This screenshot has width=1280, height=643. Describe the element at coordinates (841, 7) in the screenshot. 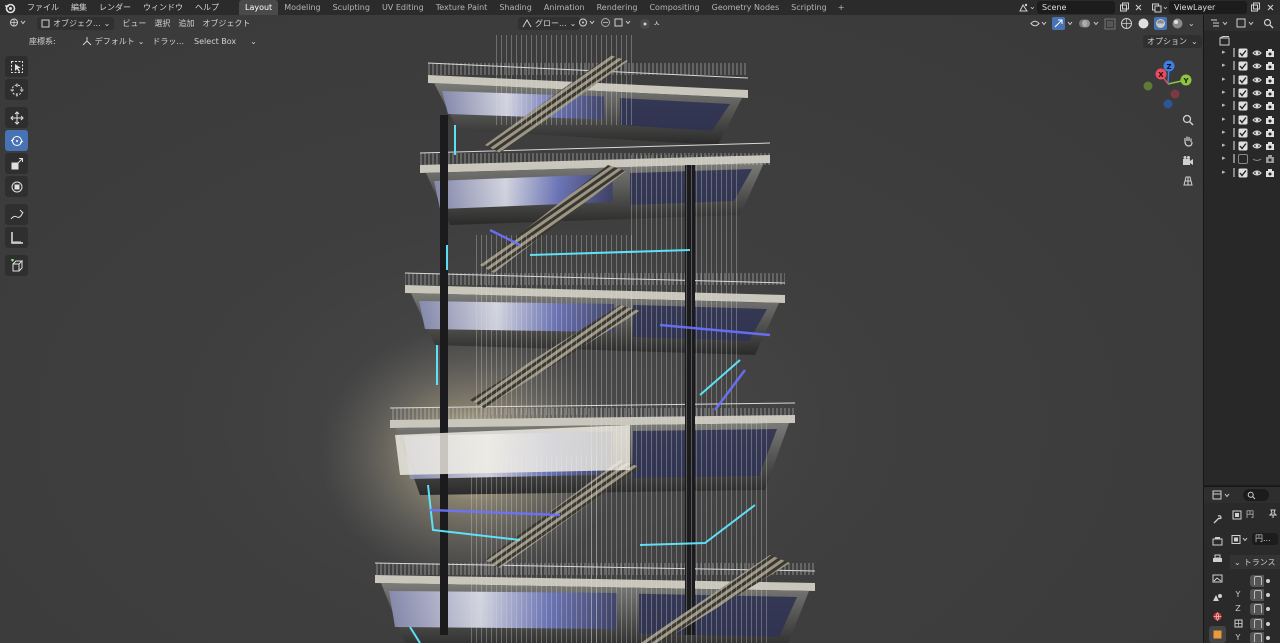

I see `add-workspace-button: +` at that location.